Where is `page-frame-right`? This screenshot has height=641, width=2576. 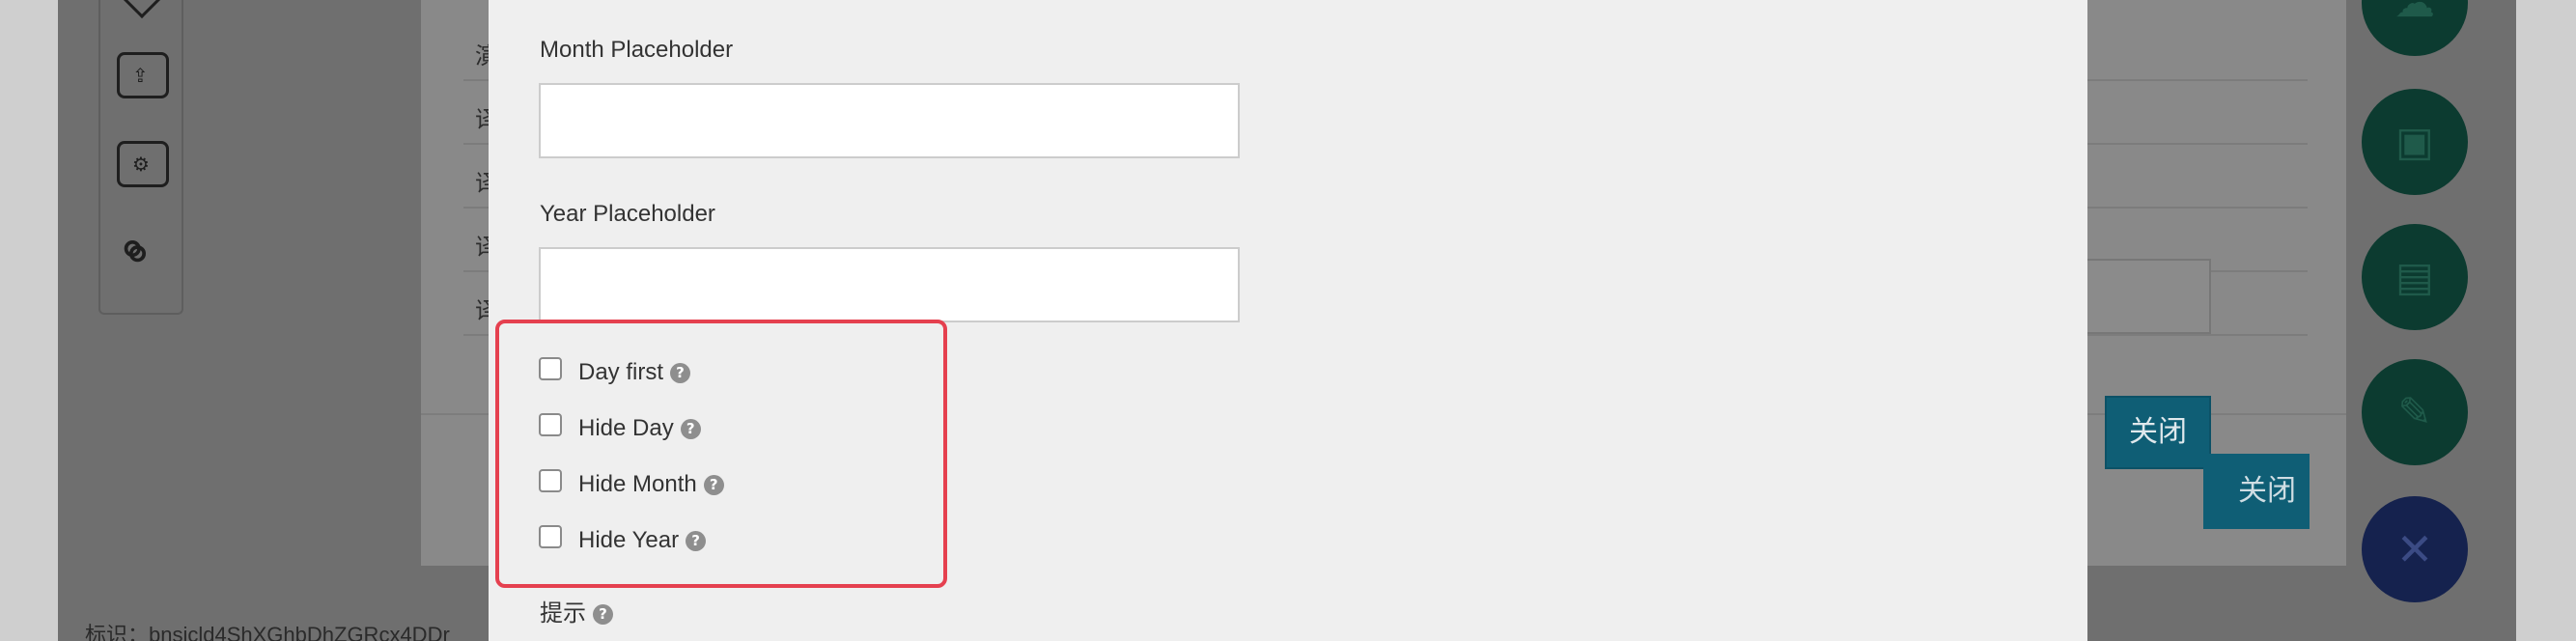 page-frame-right is located at coordinates (2546, 321).